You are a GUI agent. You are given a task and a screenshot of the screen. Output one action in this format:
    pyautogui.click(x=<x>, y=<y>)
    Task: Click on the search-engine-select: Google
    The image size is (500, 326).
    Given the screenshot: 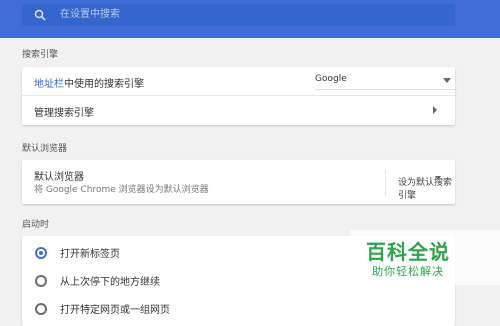 What is the action you would take?
    pyautogui.click(x=386, y=81)
    